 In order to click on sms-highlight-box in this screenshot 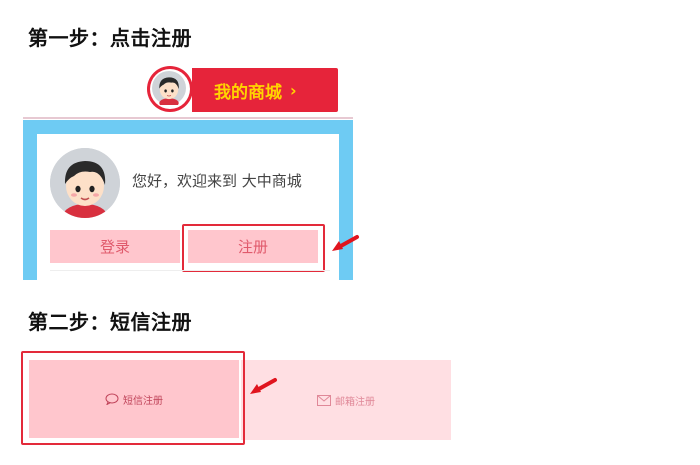, I will do `click(133, 398)`.